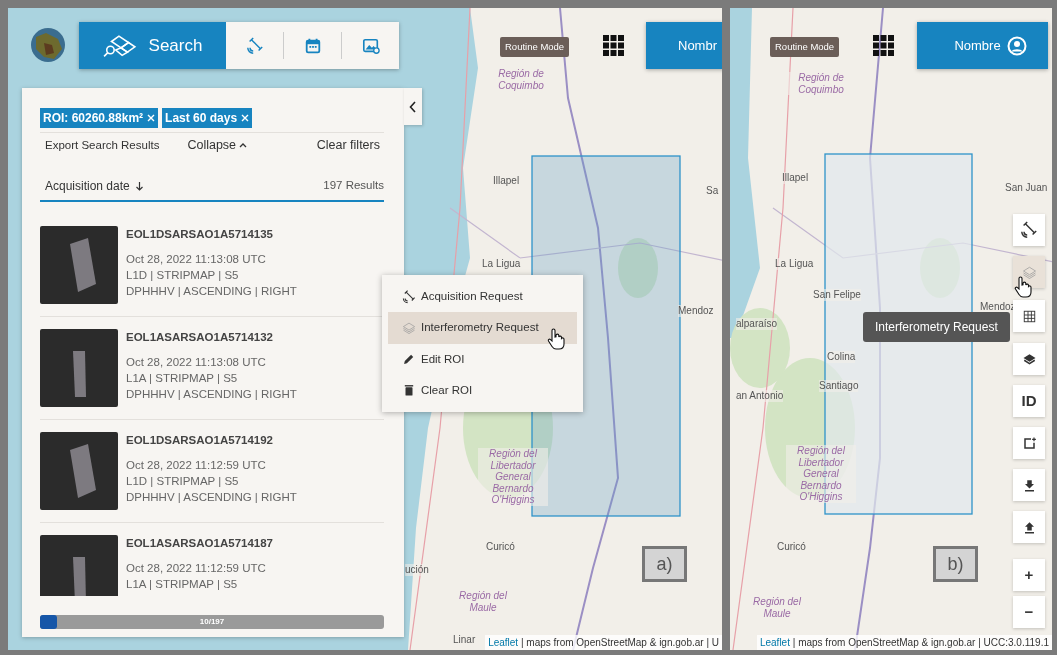  Describe the element at coordinates (102, 145) in the screenshot. I see `export-link: Export Search Results` at that location.